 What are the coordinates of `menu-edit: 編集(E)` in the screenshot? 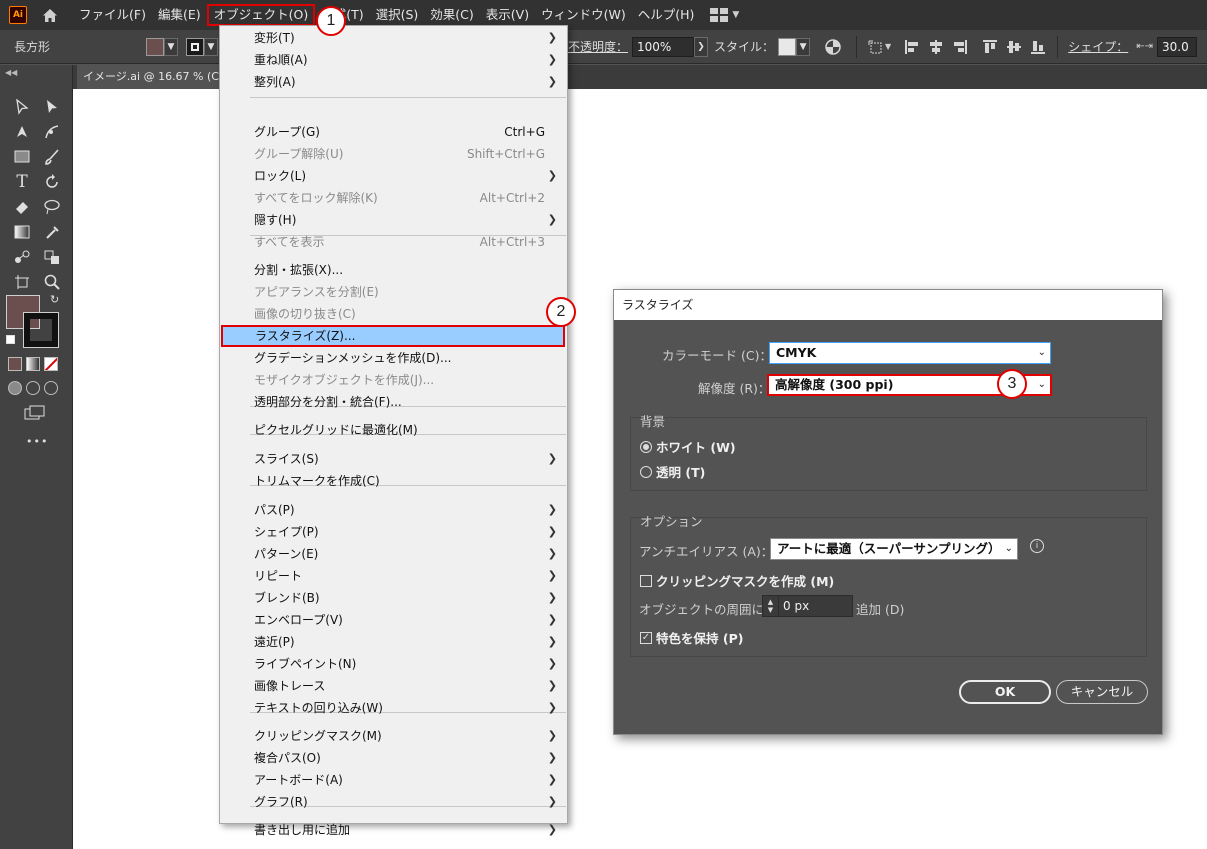 It's located at (179, 15).